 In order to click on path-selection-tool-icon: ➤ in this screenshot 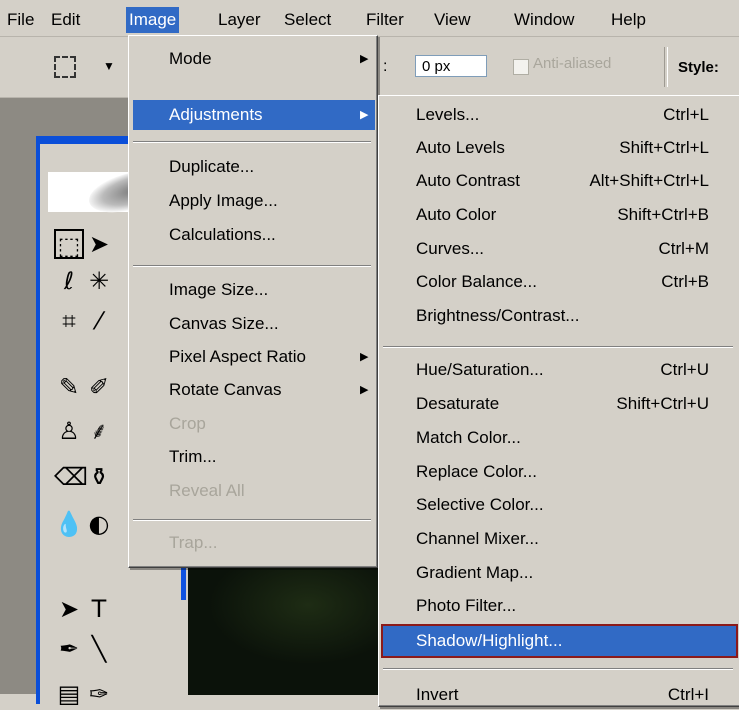, I will do `click(69, 609)`.